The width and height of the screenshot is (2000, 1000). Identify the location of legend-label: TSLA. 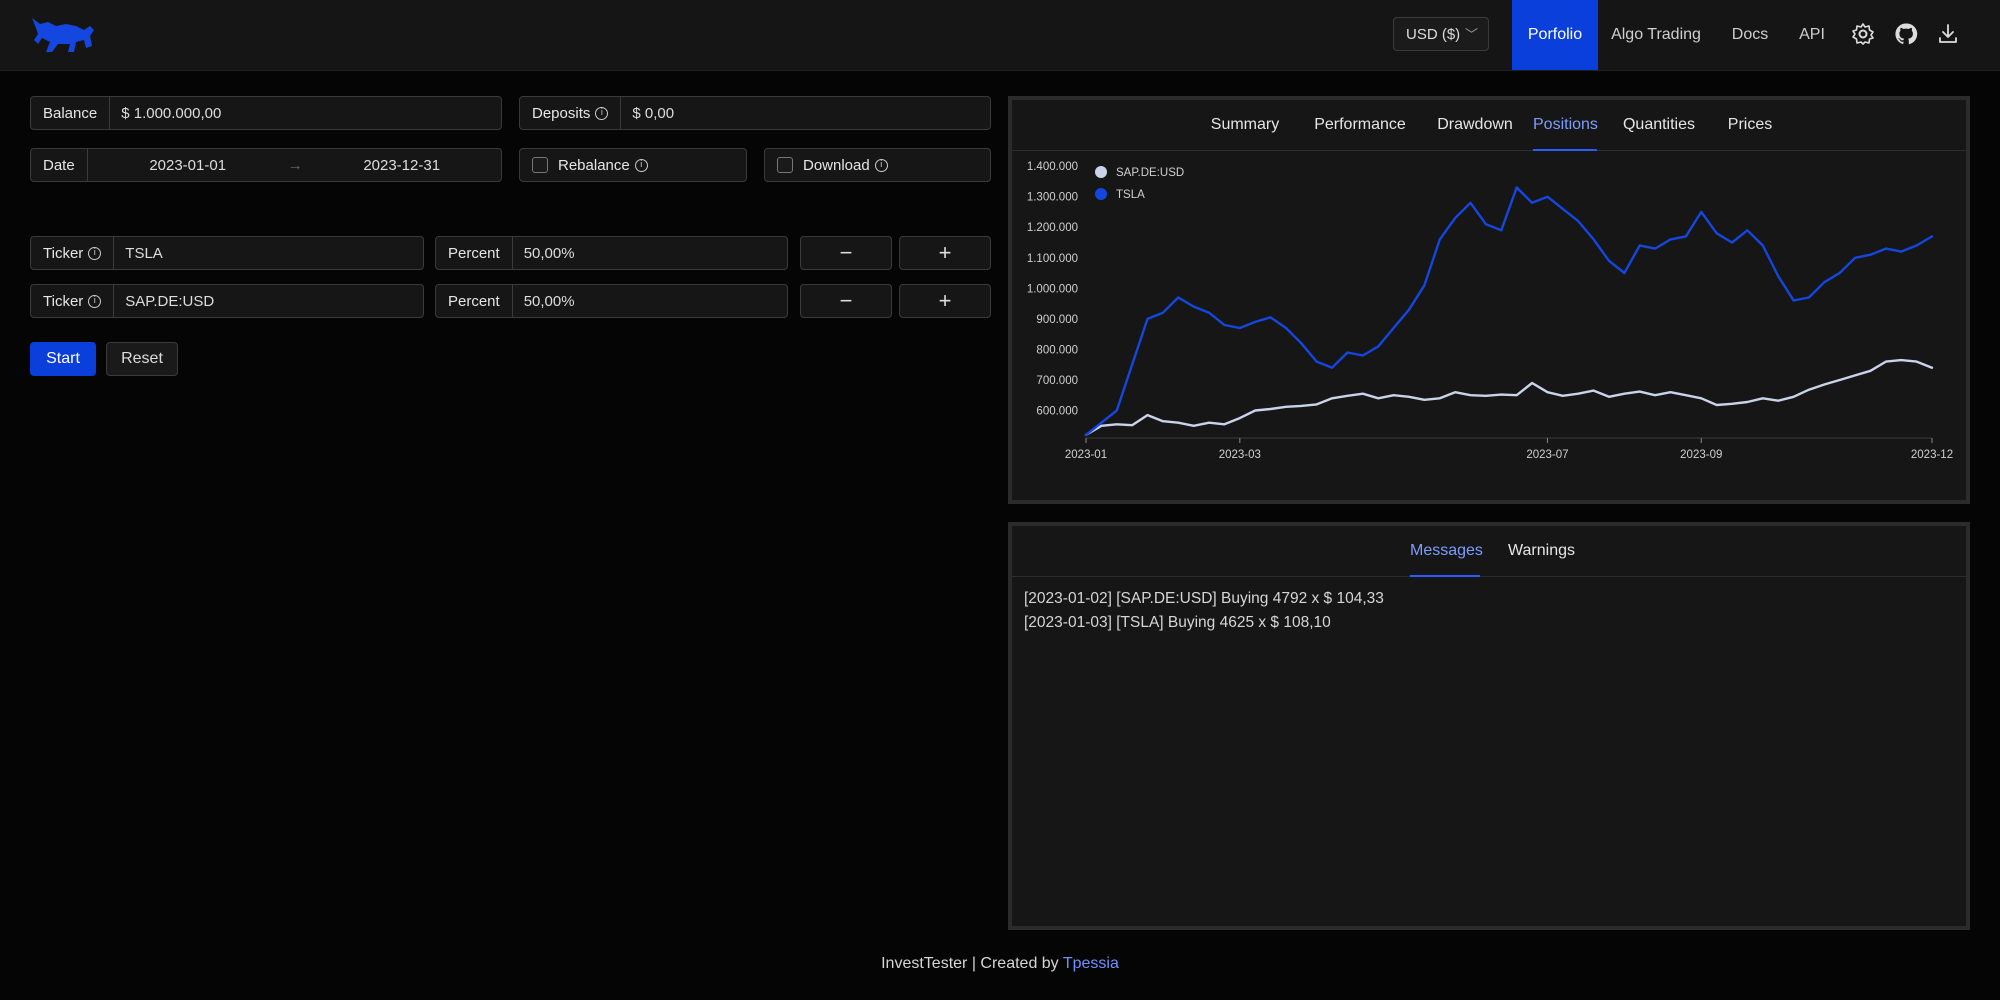
(1130, 195).